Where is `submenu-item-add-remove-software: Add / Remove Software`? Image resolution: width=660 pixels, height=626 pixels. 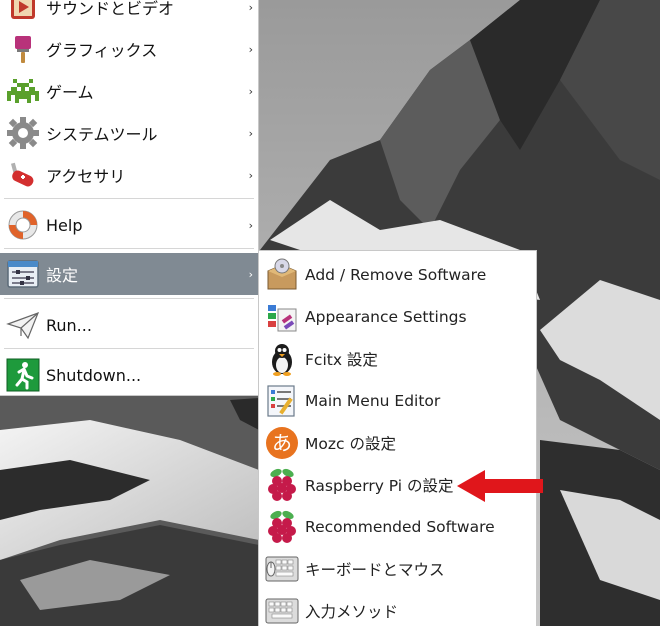
submenu-item-add-remove-software: Add / Remove Software is located at coordinates (397, 275).